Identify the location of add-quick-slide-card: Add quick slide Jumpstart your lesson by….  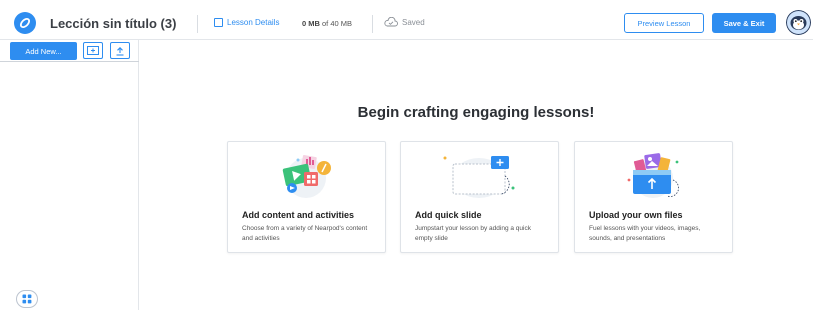
(479, 197).